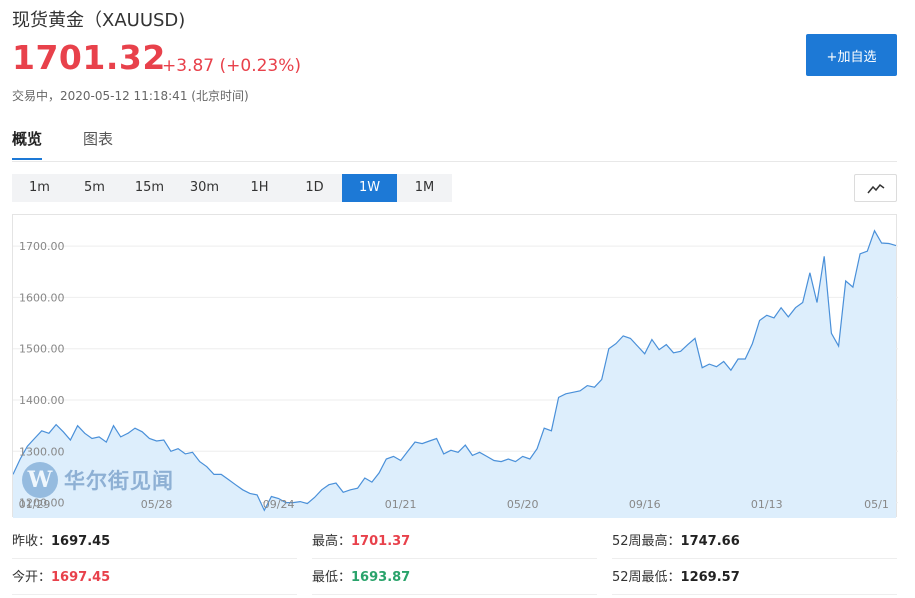  Describe the element at coordinates (754, 542) in the screenshot. I see `stat-52w-high: 52周最高：1747.66` at that location.